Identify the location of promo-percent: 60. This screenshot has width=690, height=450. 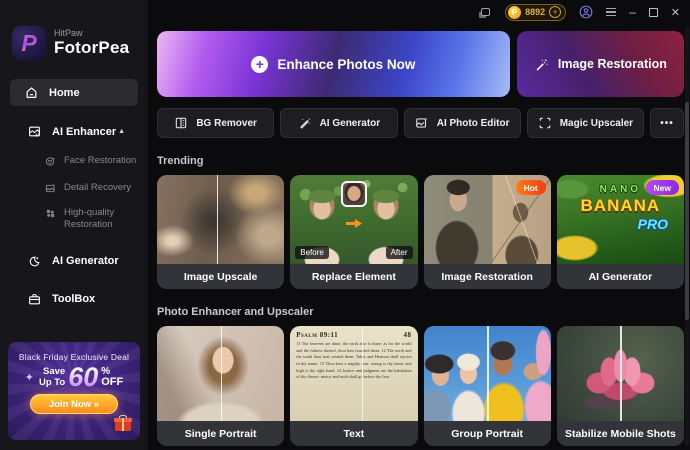
(83, 377).